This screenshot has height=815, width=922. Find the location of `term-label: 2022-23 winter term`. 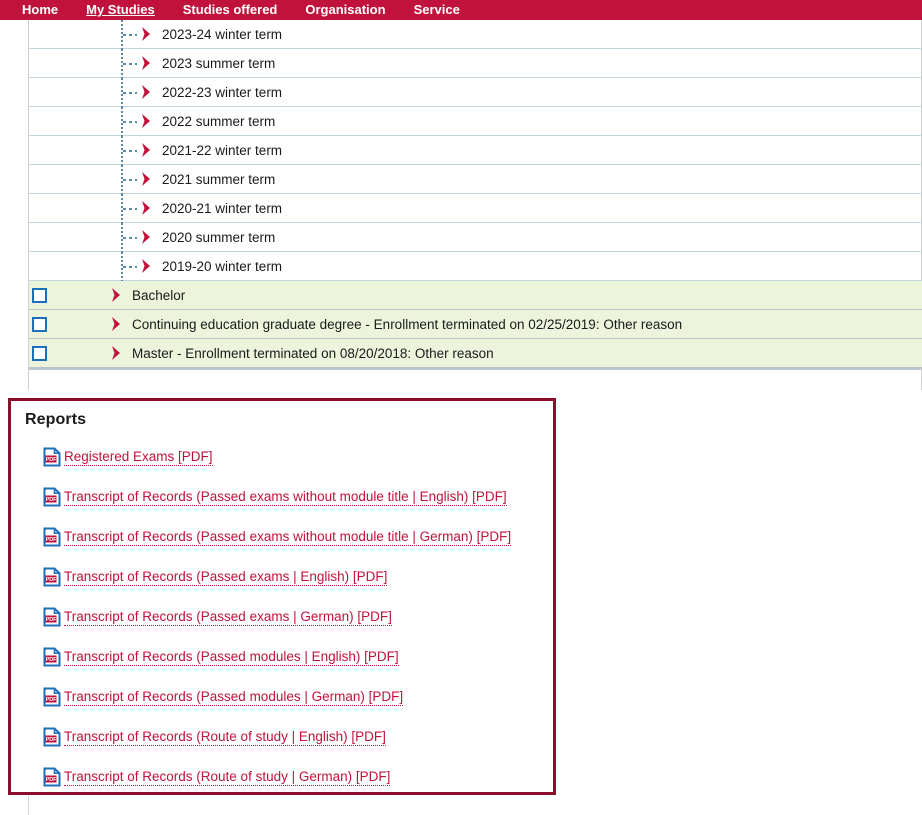

term-label: 2022-23 winter term is located at coordinates (222, 92).